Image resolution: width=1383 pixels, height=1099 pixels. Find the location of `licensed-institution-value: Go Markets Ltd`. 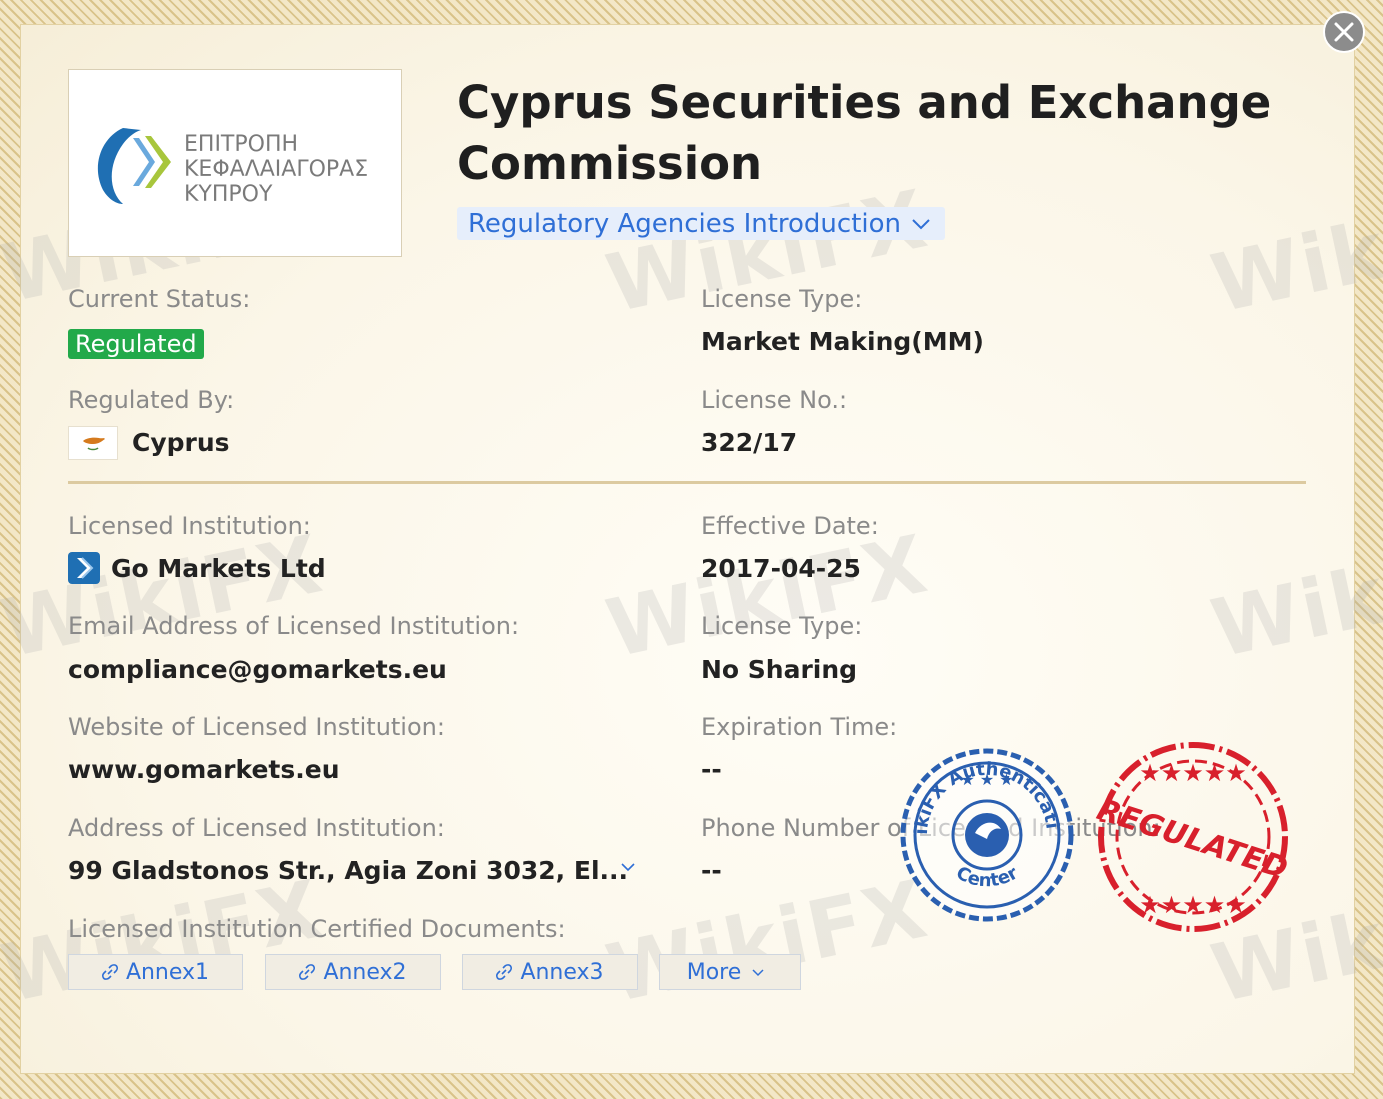

licensed-institution-value: Go Markets Ltd is located at coordinates (218, 568).